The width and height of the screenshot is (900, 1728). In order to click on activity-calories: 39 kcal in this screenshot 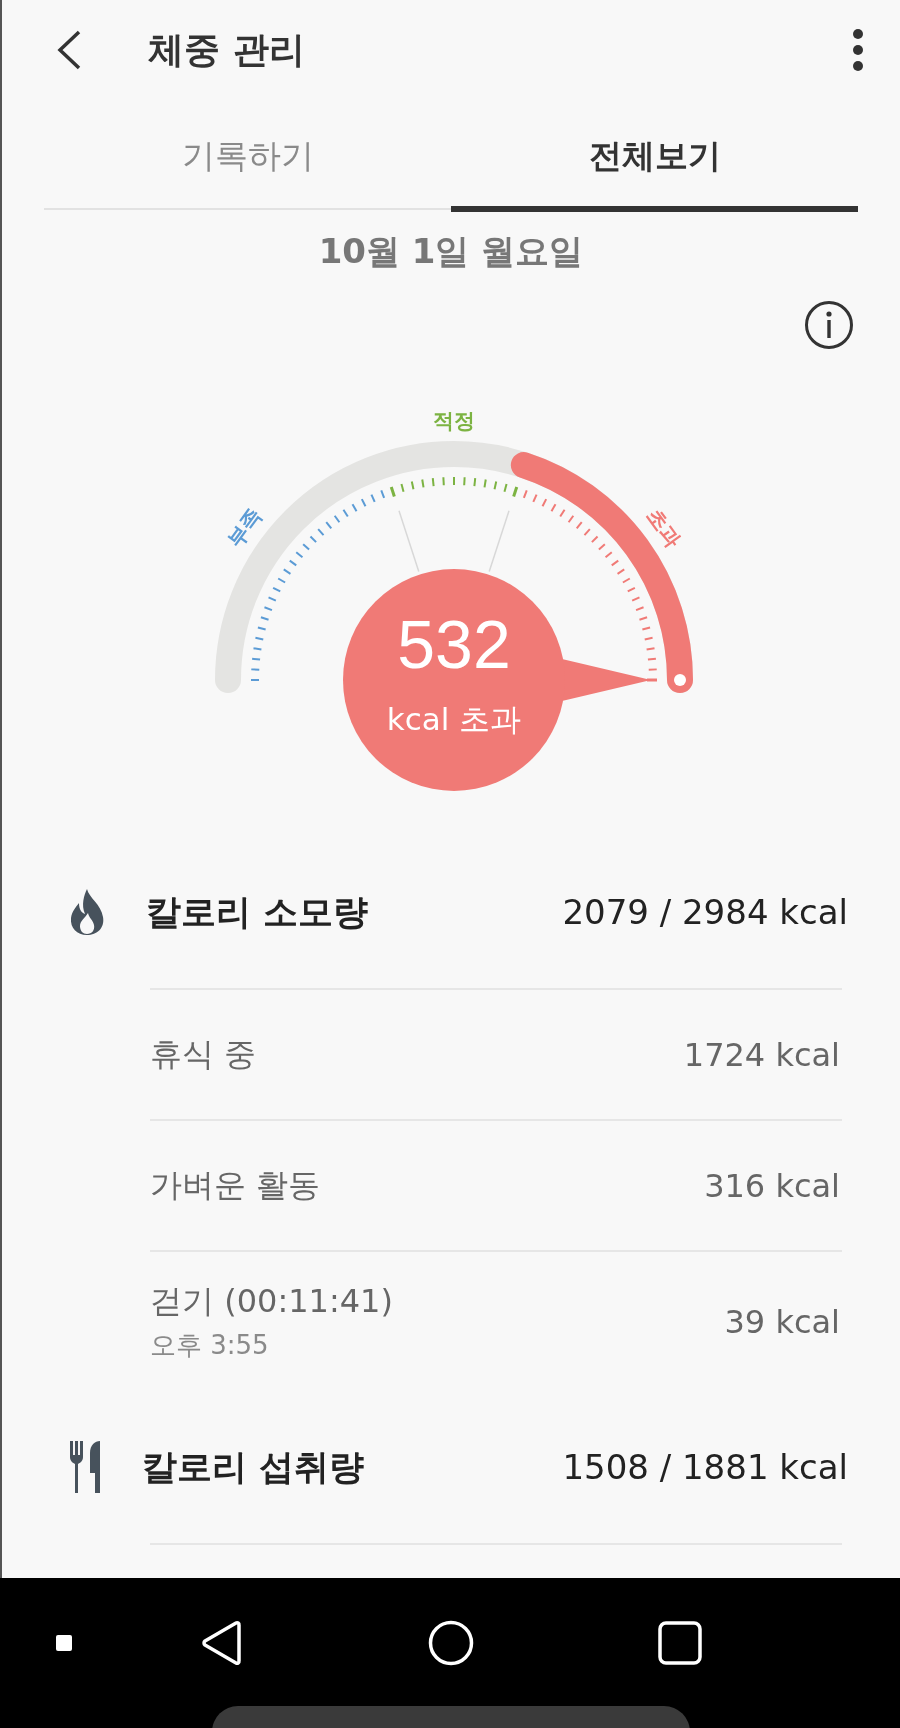, I will do `click(782, 1321)`.